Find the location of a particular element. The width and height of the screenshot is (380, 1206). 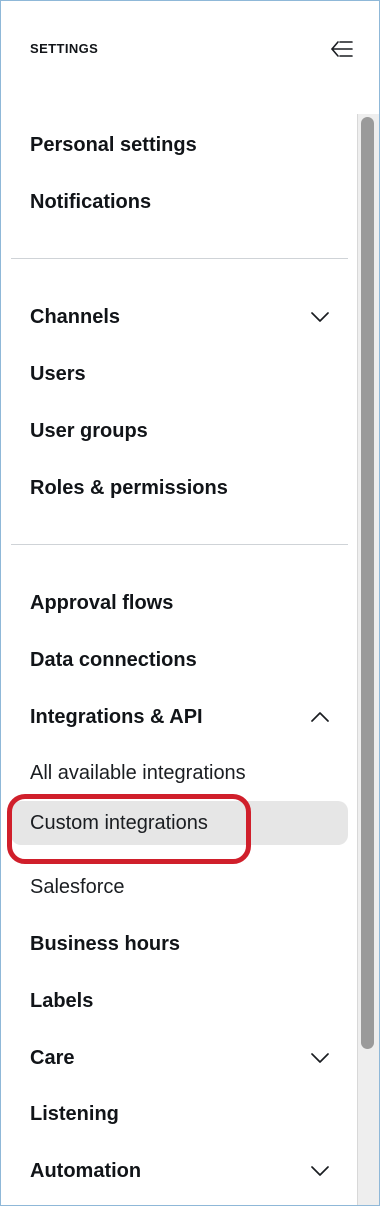

nav-item-business-hours: Business hours is located at coordinates (179, 944).